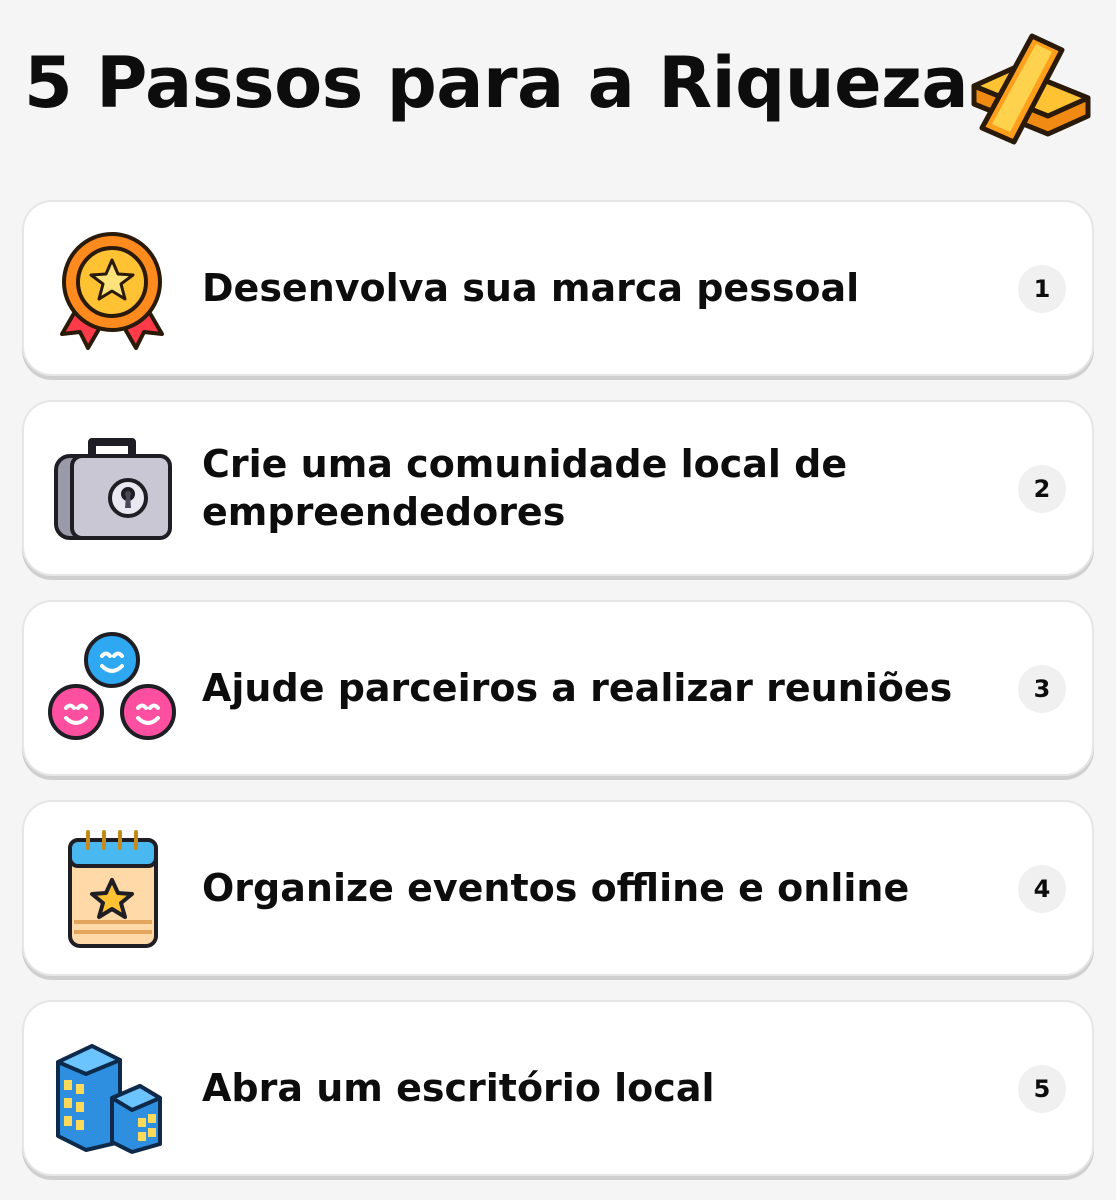 Image resolution: width=1116 pixels, height=1200 pixels. What do you see at coordinates (1042, 889) in the screenshot?
I see `step-number-badge: 4` at bounding box center [1042, 889].